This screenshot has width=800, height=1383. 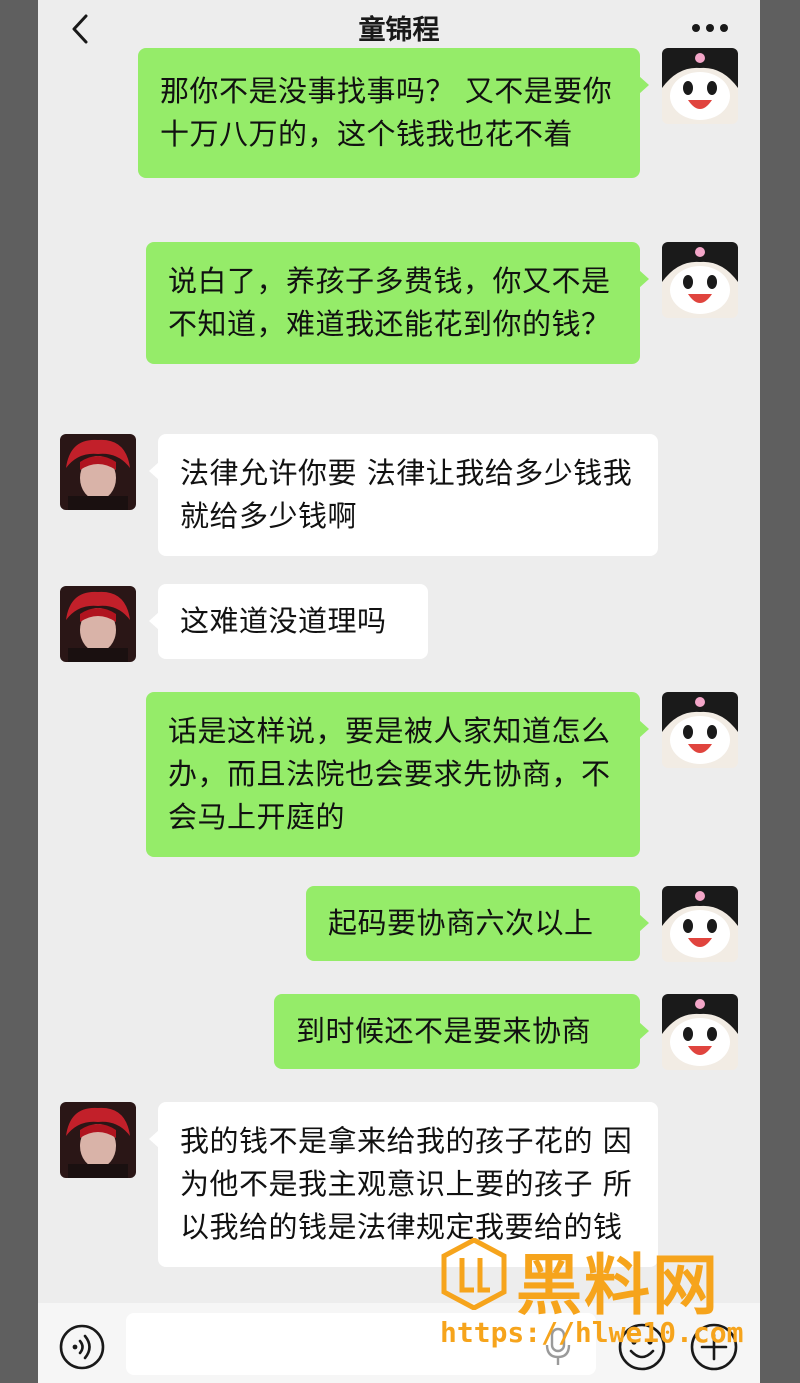 What do you see at coordinates (461, 923) in the screenshot?
I see `message-text: 起码要协商六次以上` at bounding box center [461, 923].